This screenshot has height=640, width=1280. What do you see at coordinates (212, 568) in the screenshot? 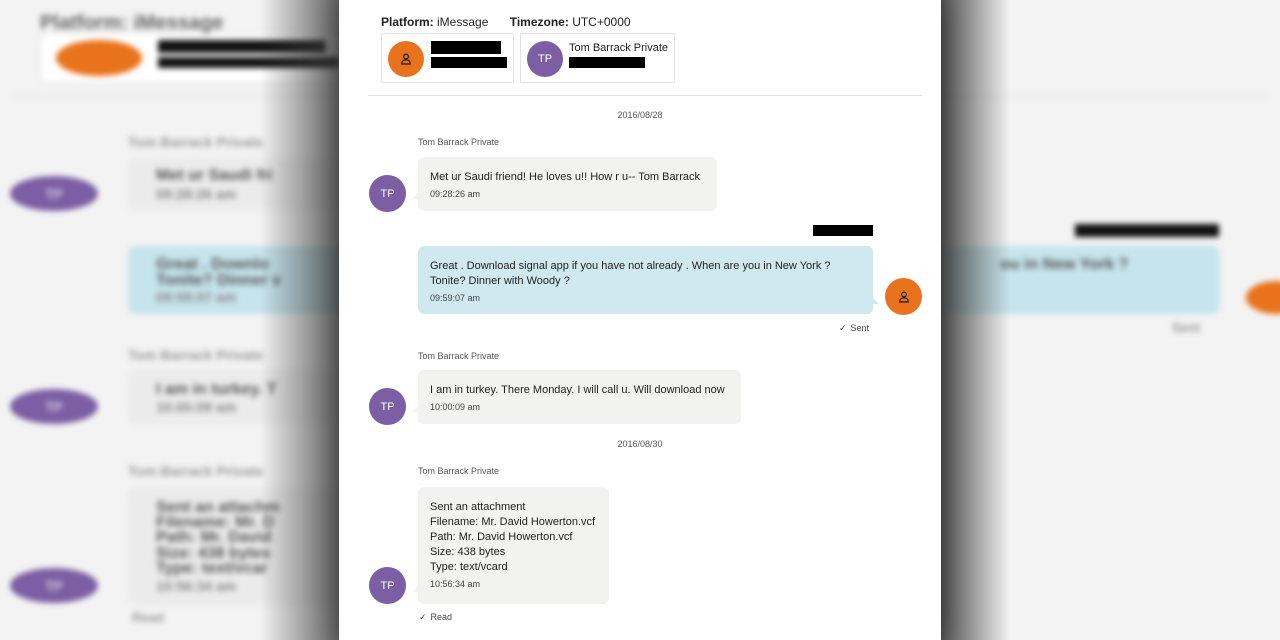
I see `bg-msg: Type: text/vcar` at bounding box center [212, 568].